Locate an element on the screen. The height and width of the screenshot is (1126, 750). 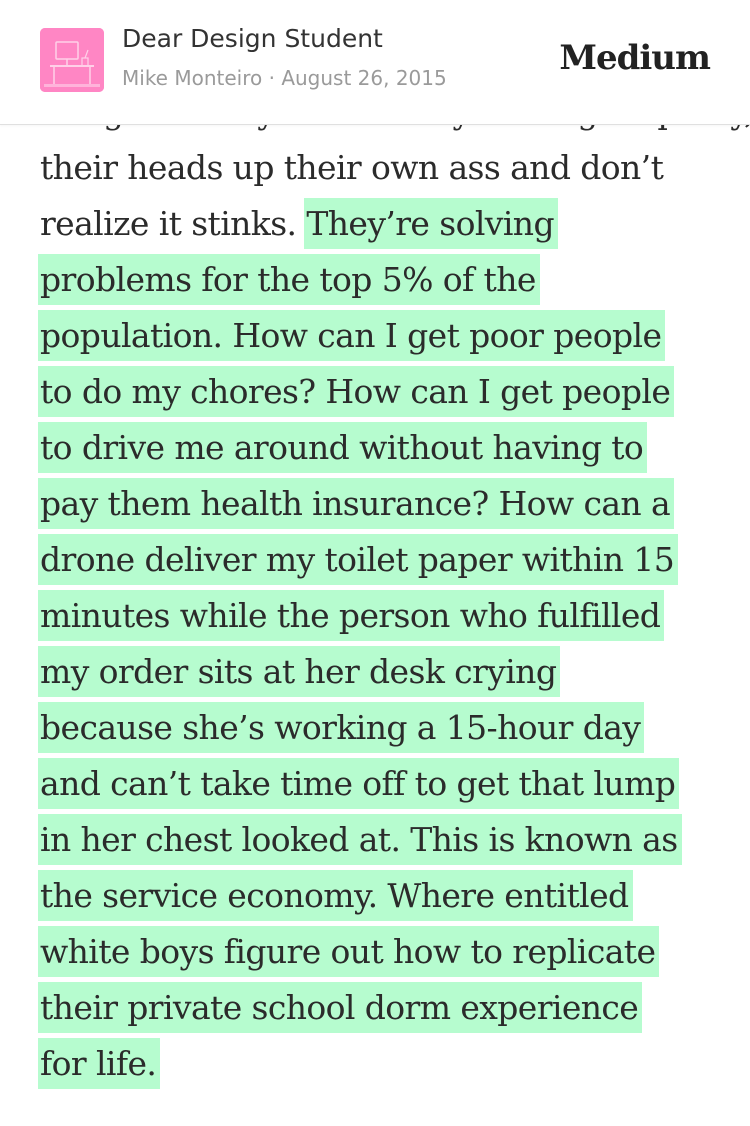
highlighted-text: white boys figure out how to replicate is located at coordinates (349, 951).